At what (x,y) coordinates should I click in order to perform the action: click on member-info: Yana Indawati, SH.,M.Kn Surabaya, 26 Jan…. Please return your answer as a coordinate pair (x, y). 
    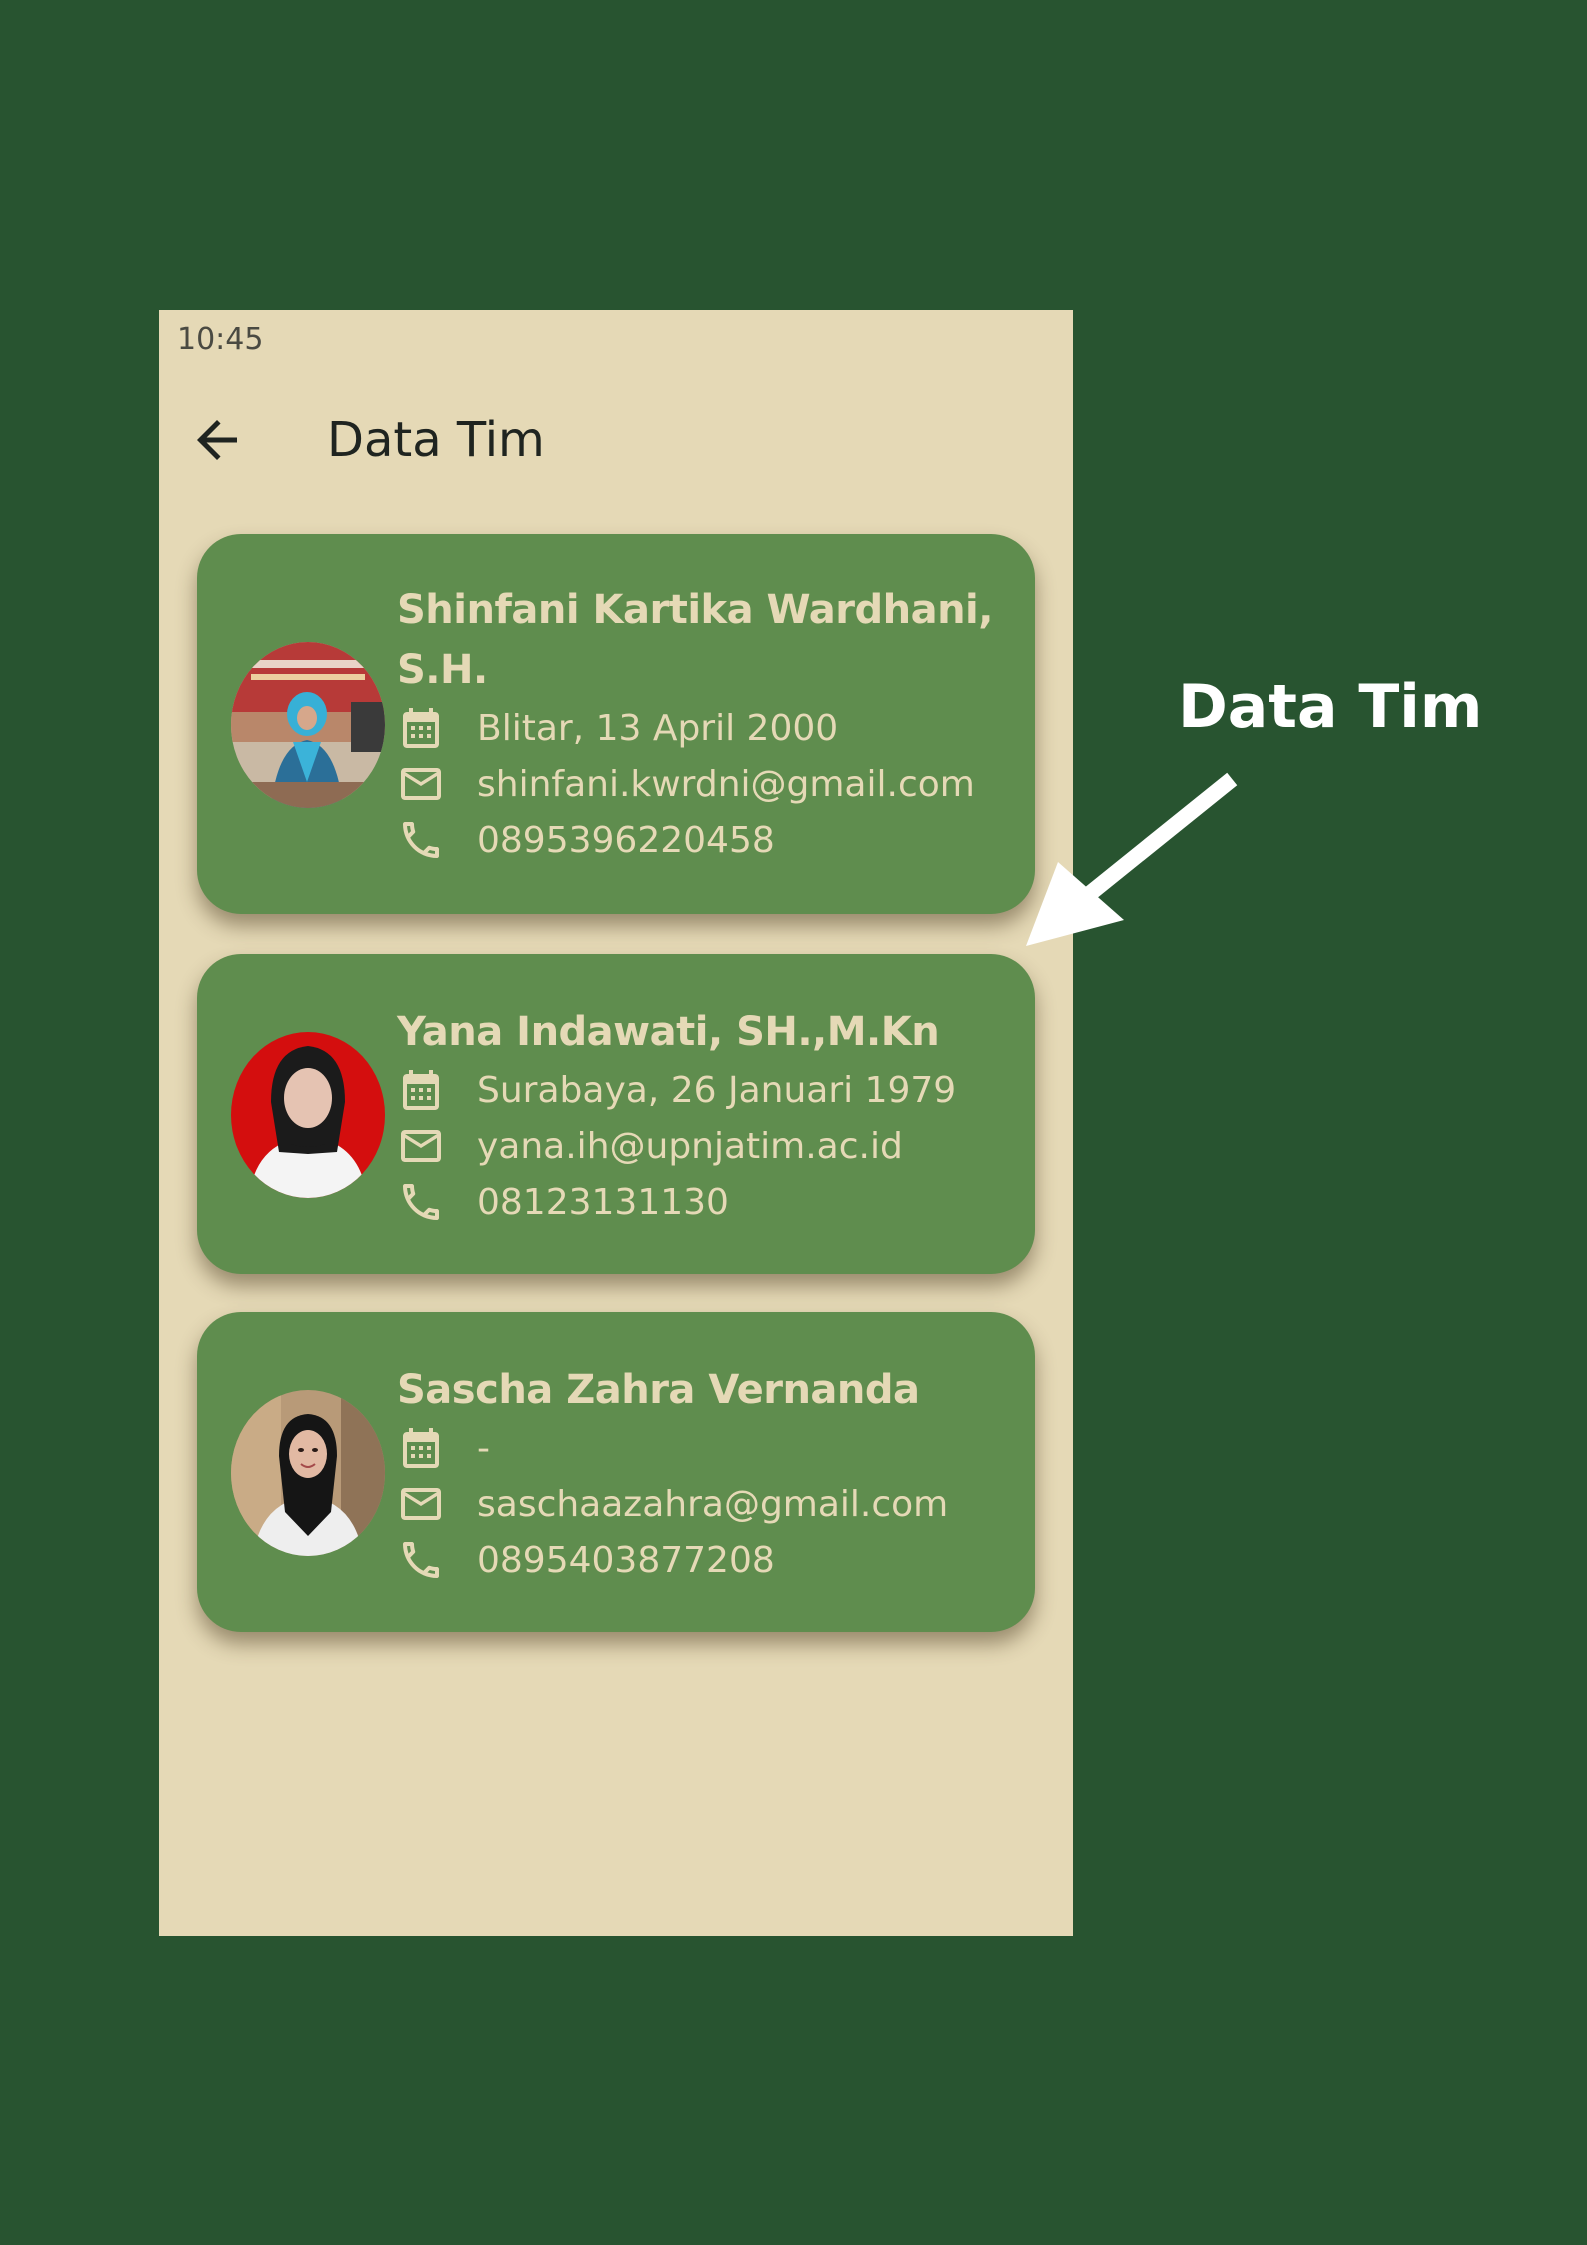
    Looking at the image, I should click on (696, 1116).